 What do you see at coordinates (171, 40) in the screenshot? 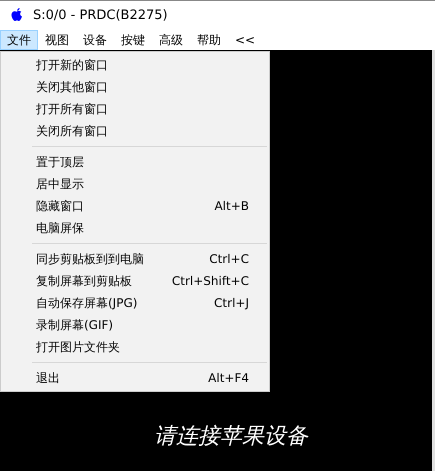
I see `menu-bar-item: 高级` at bounding box center [171, 40].